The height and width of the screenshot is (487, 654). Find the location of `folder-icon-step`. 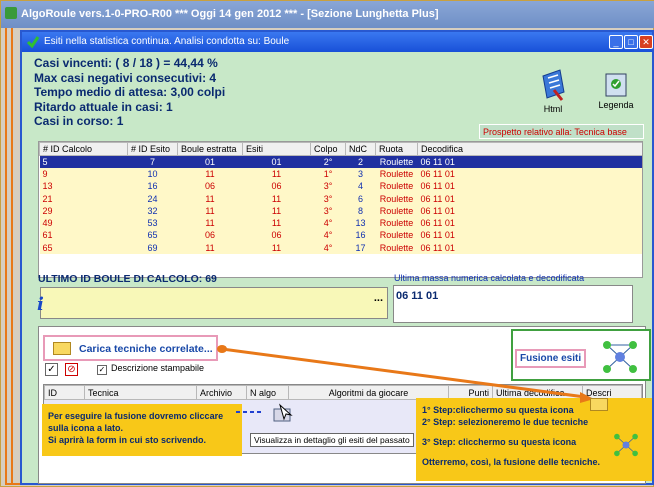

folder-icon-step is located at coordinates (599, 404).